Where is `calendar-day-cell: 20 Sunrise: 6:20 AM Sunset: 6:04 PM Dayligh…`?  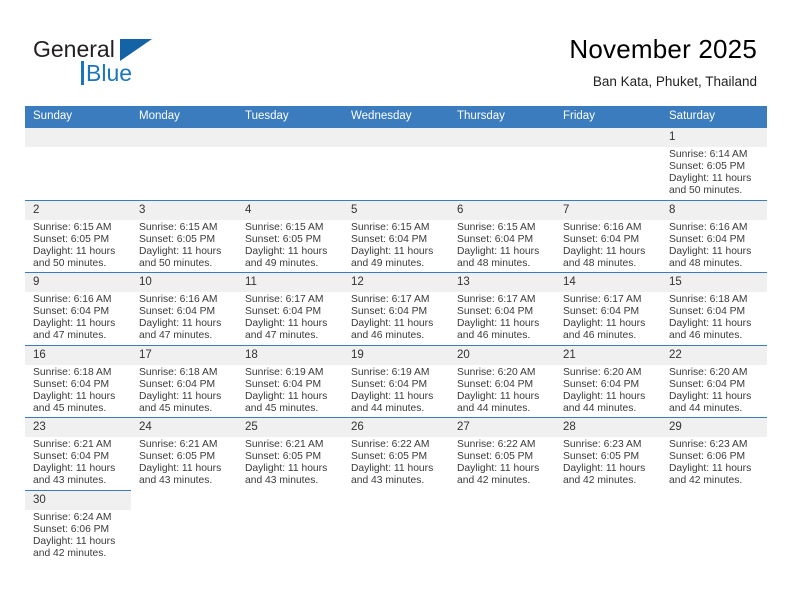
calendar-day-cell: 20 Sunrise: 6:20 AM Sunset: 6:04 PM Dayligh… is located at coordinates (502, 381).